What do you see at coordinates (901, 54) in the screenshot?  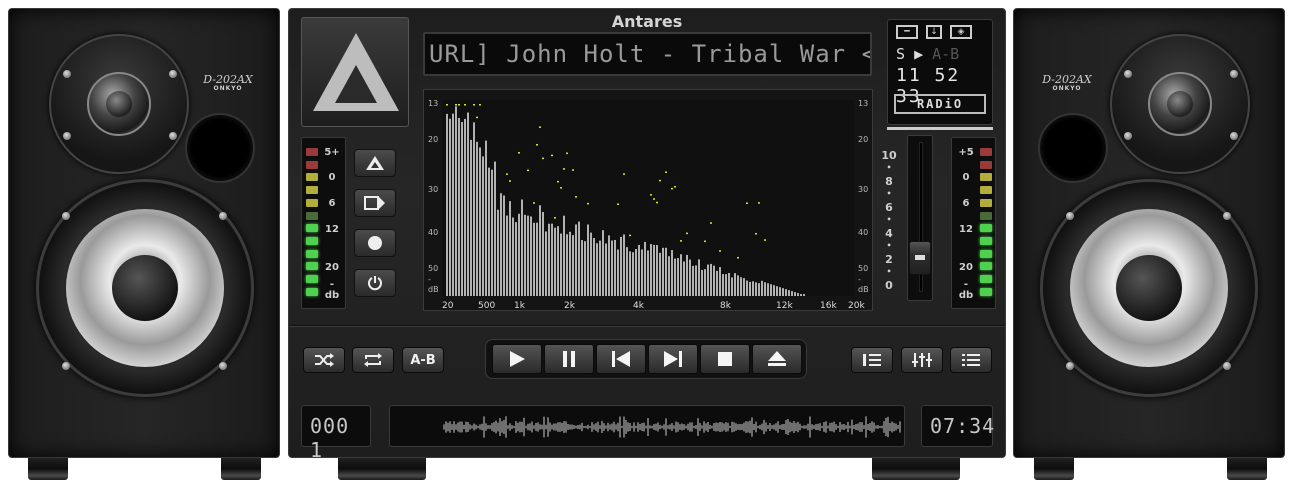 I see `stereo-indicator: S` at bounding box center [901, 54].